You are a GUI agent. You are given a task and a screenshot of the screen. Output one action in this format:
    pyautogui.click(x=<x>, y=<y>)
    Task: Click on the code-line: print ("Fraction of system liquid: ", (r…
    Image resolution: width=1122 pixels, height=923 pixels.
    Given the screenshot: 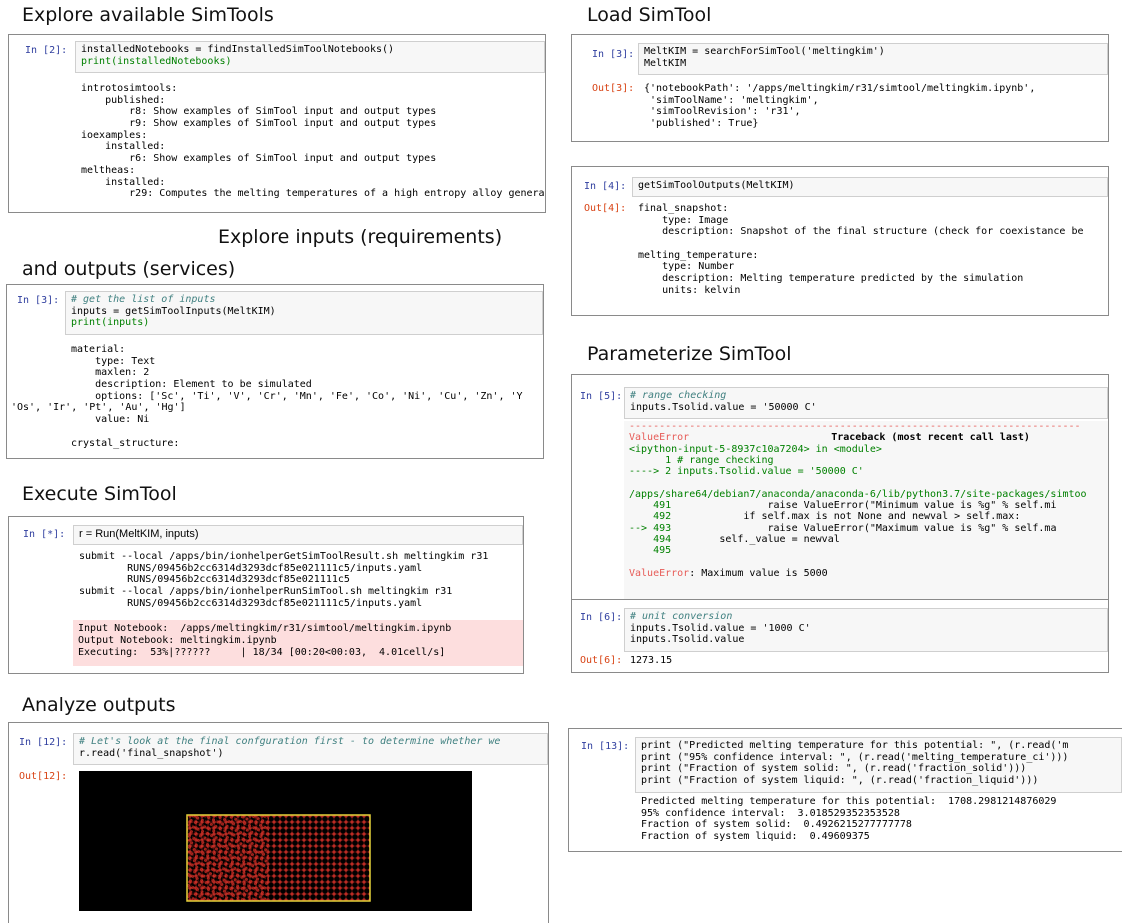 What is the action you would take?
    pyautogui.click(x=840, y=781)
    